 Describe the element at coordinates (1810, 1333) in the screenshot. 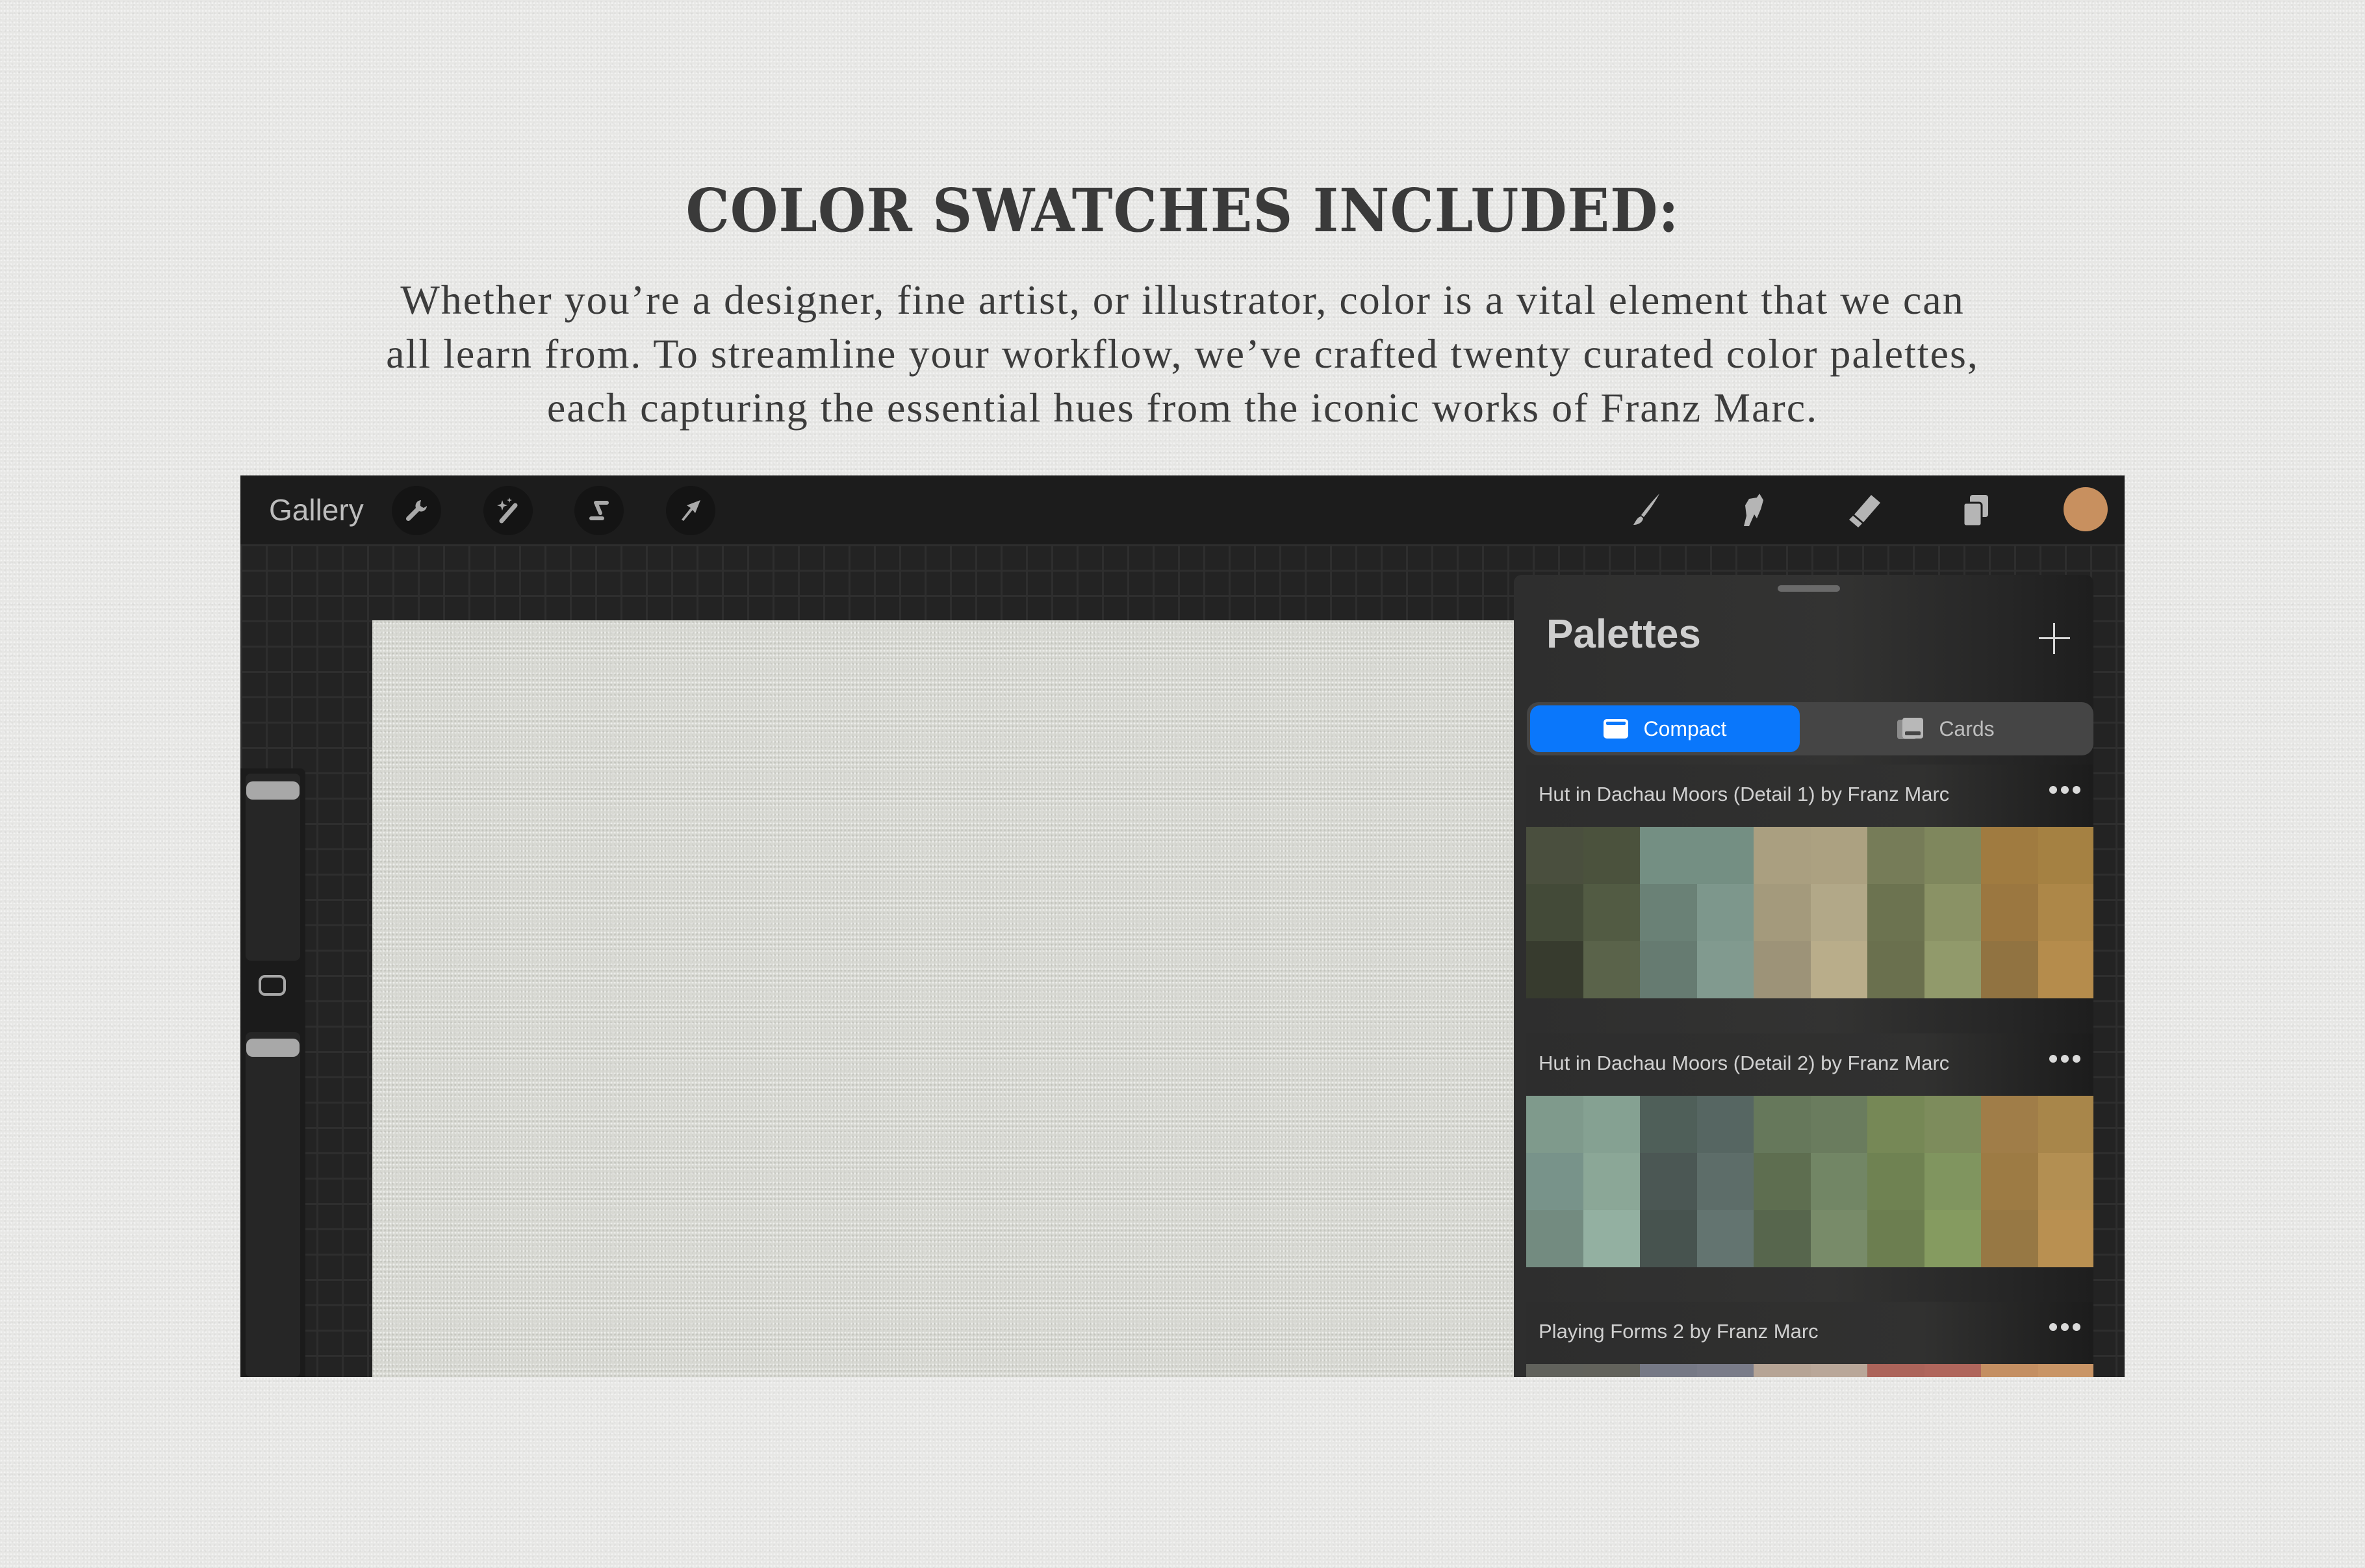

I see `palette-header: Playing Forms 2 by Franz Marc` at that location.